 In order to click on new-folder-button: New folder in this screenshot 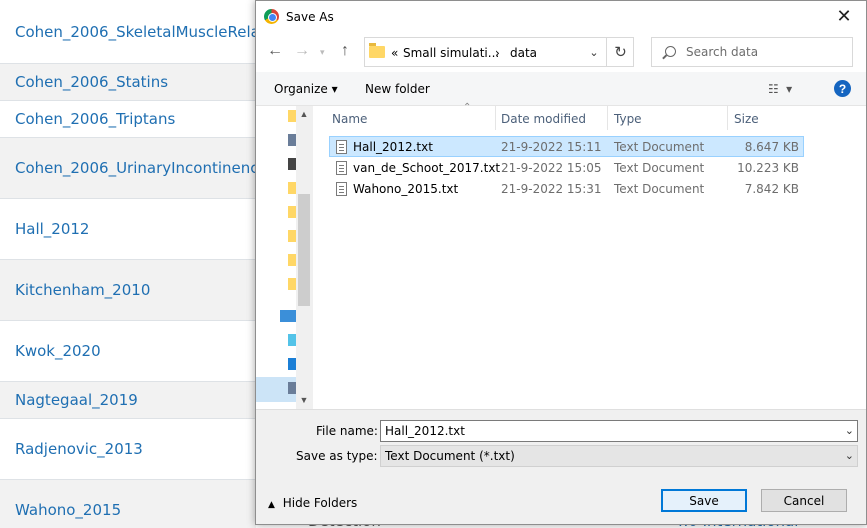, I will do `click(397, 89)`.